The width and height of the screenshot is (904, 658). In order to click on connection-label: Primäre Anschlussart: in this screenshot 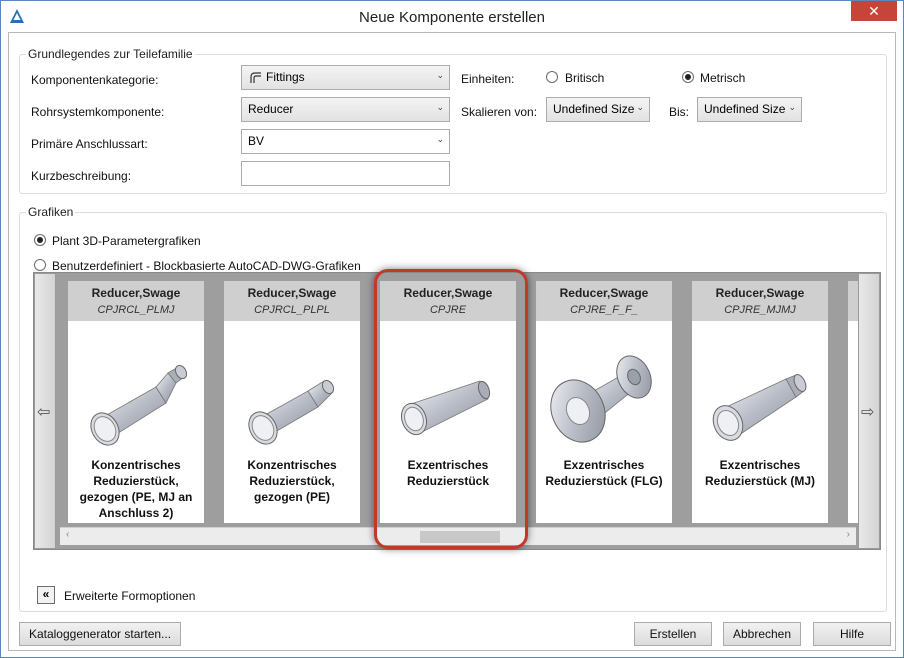, I will do `click(89, 144)`.